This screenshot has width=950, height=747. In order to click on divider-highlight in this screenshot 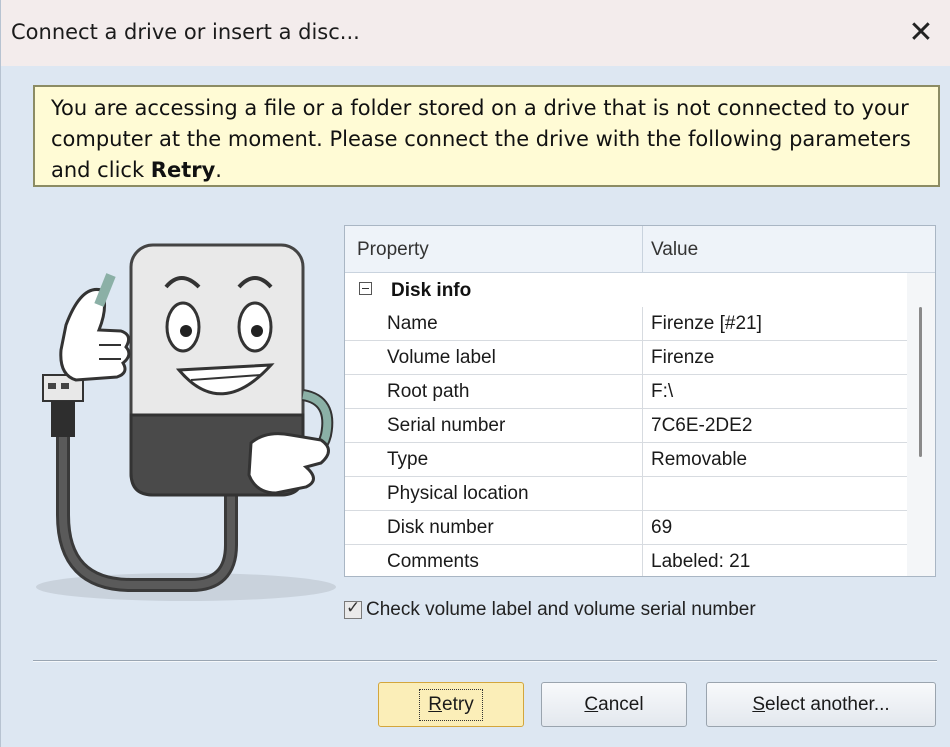, I will do `click(485, 661)`.